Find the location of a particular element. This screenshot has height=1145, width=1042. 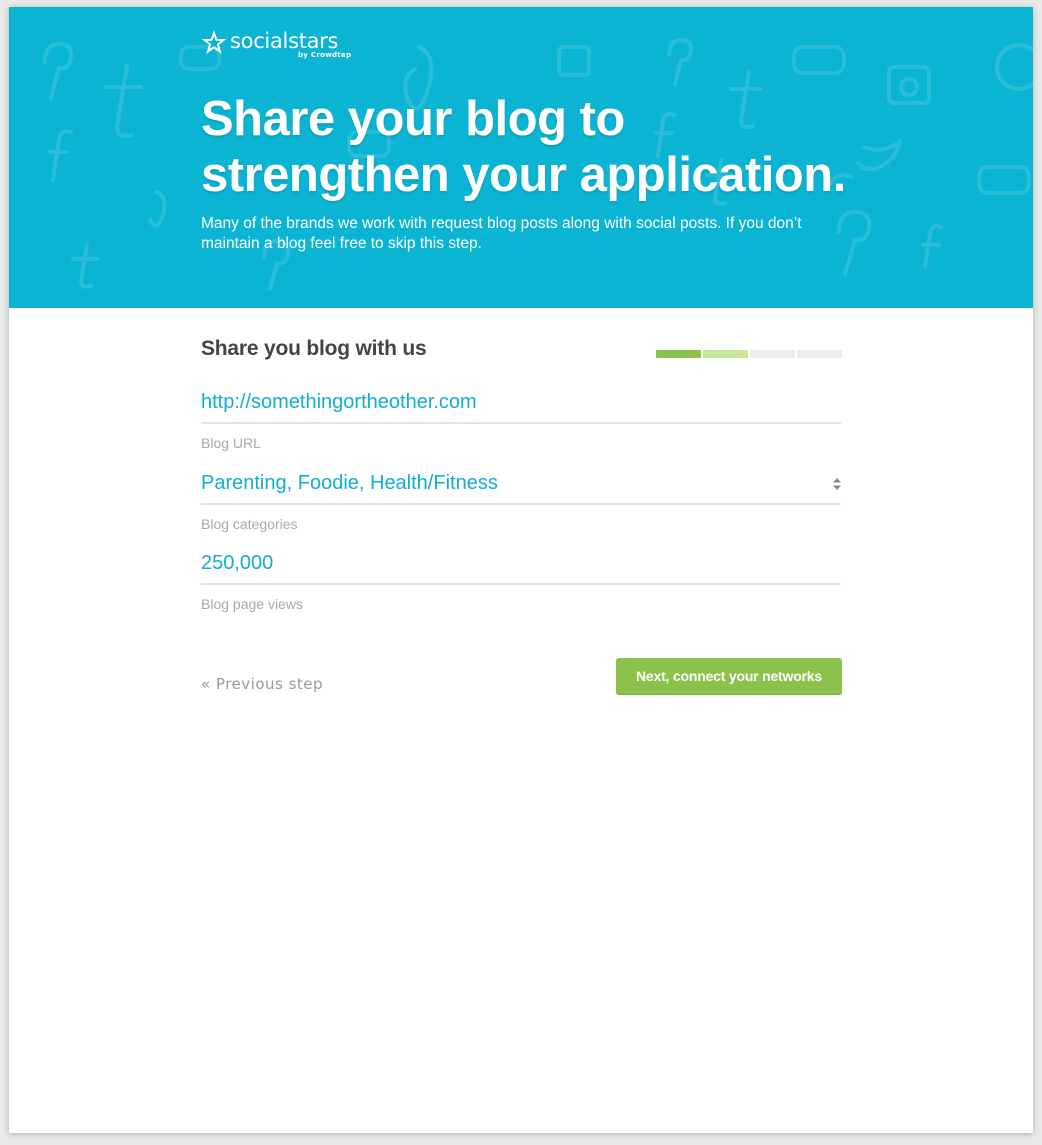

blog-page-views-label: Blog page views is located at coordinates (252, 604).